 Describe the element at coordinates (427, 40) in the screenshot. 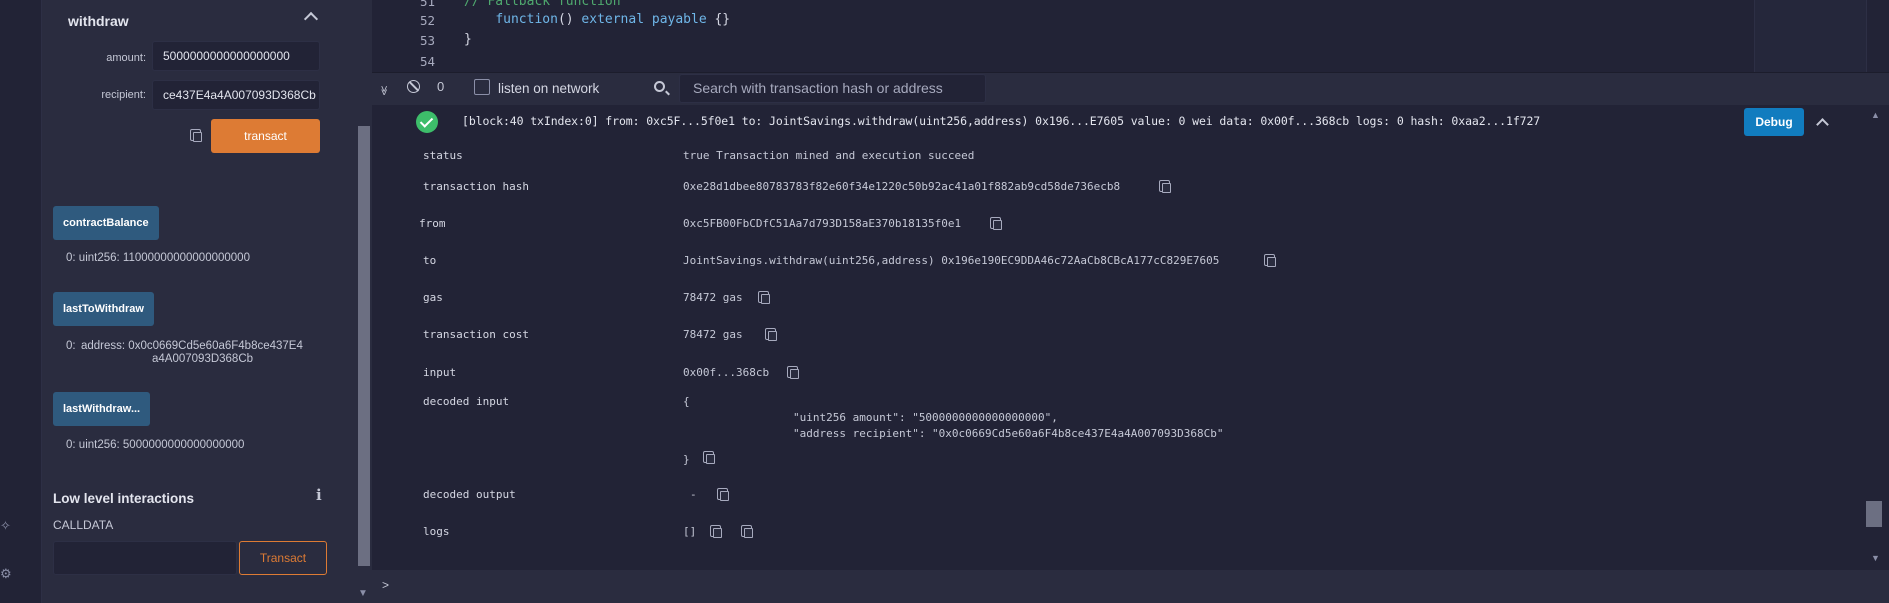

I see `line-number: 53` at that location.